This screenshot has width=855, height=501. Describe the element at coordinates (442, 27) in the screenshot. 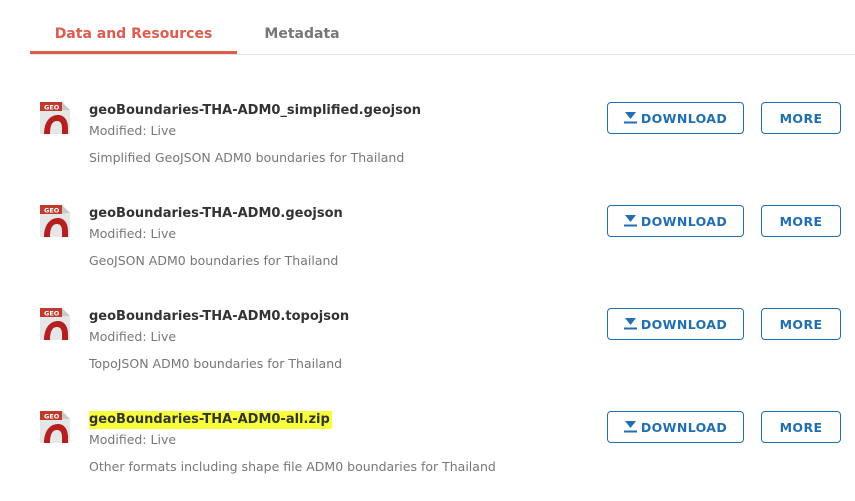

I see `resource-tabs: Data and Resources Metadata` at that location.